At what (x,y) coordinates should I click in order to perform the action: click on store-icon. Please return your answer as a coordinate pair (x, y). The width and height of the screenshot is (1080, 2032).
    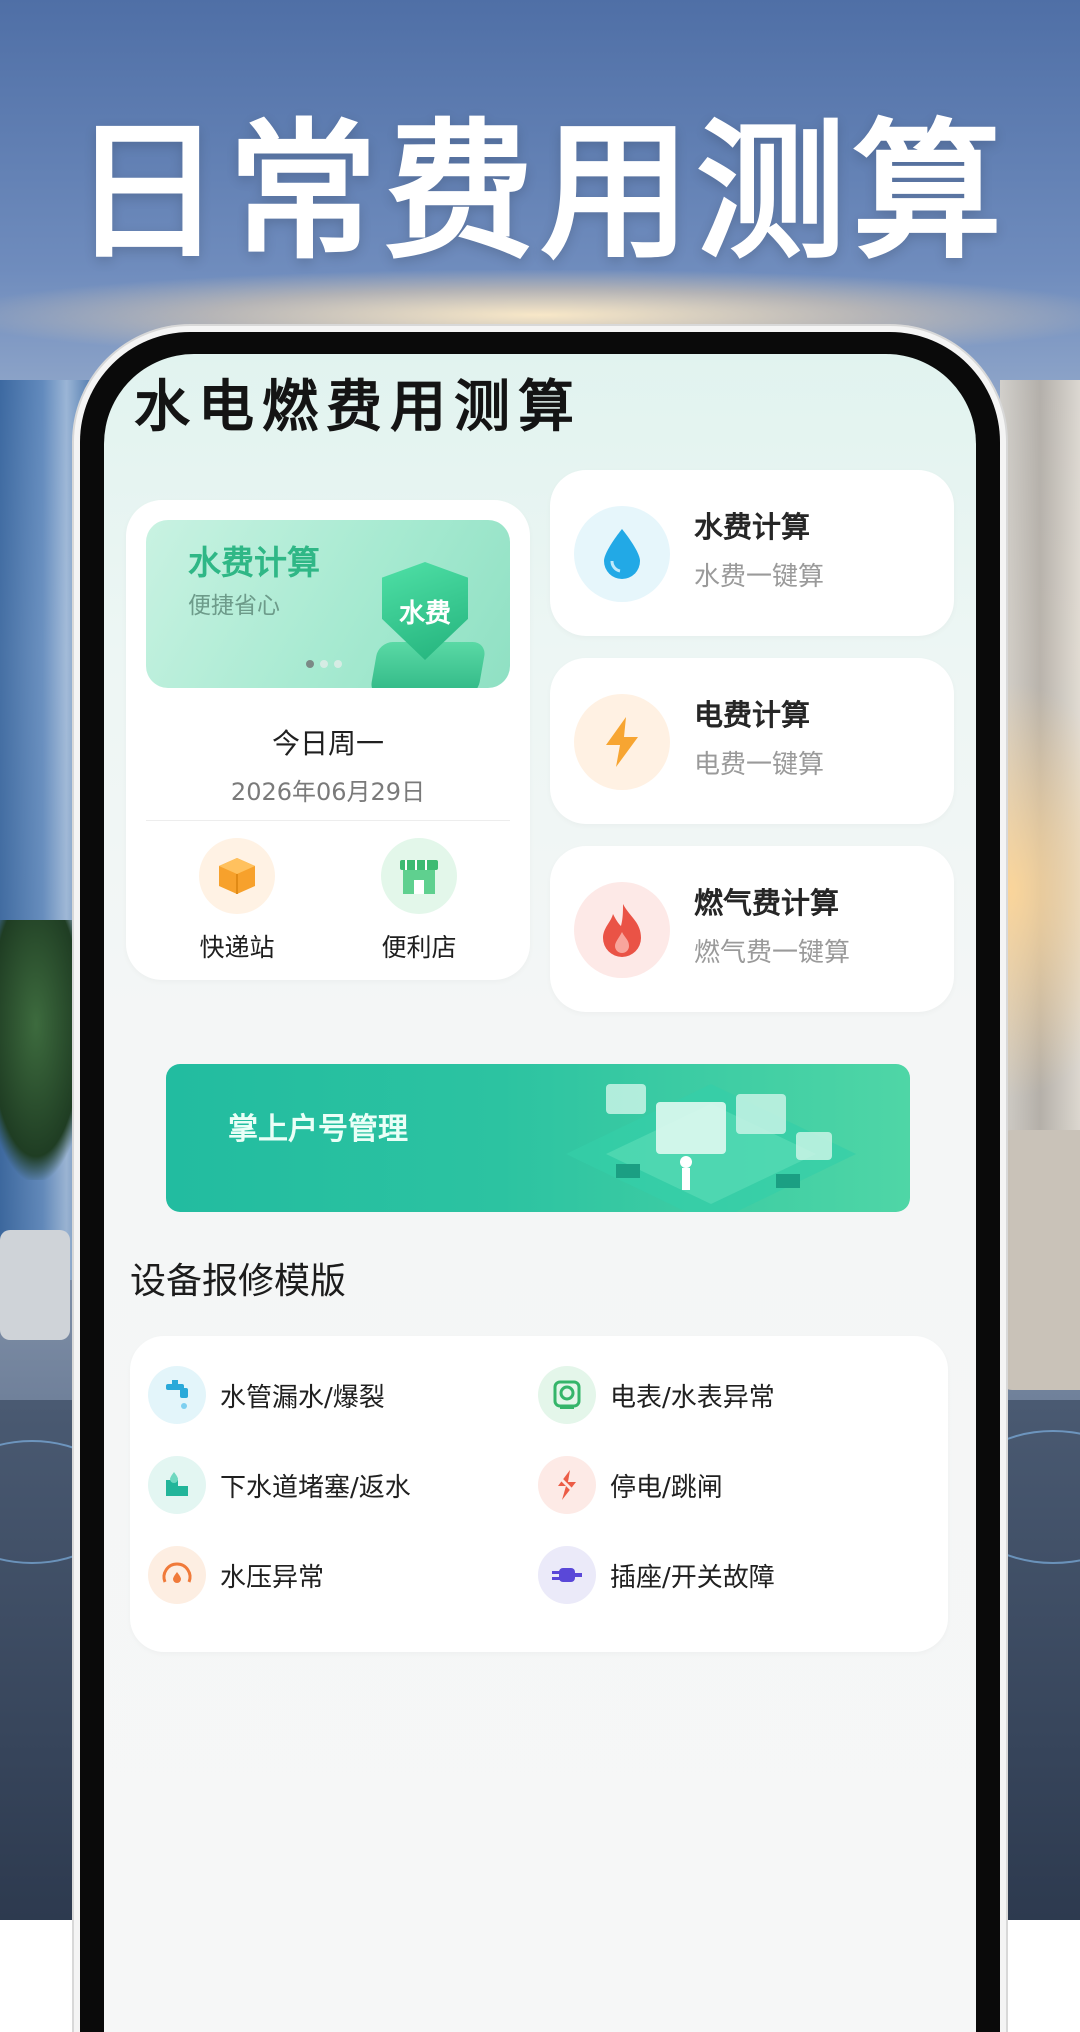
    Looking at the image, I should click on (419, 876).